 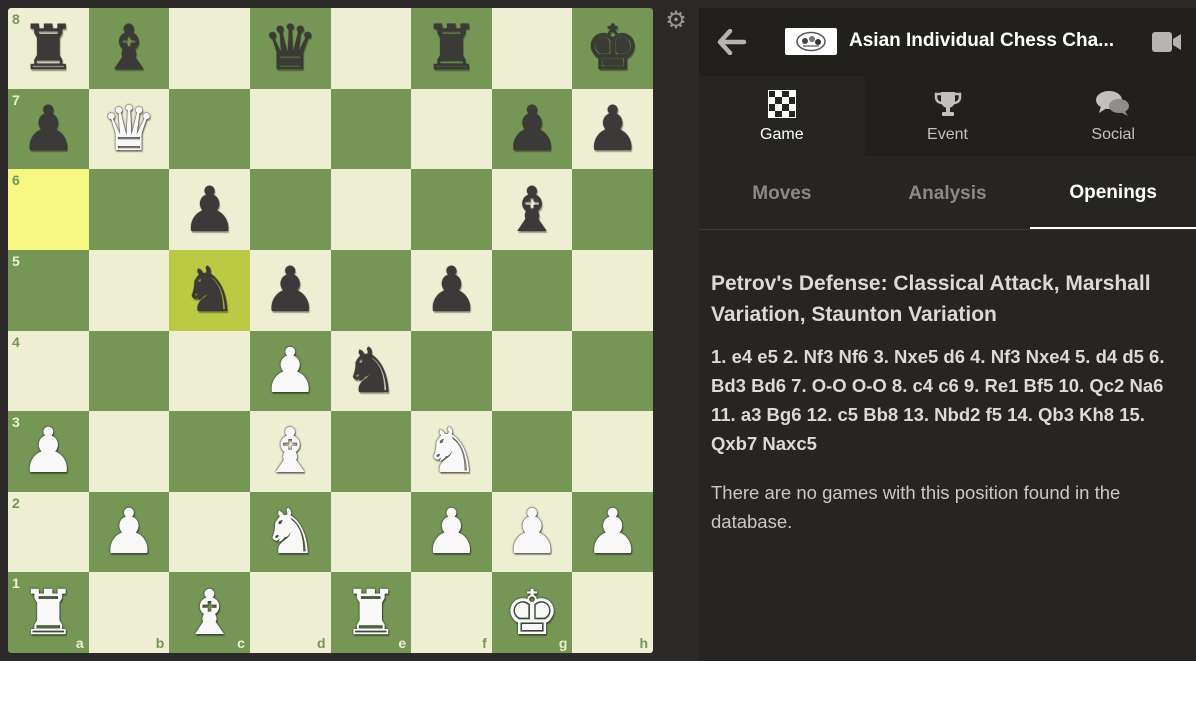 I want to click on square-f1: f, so click(x=451, y=612).